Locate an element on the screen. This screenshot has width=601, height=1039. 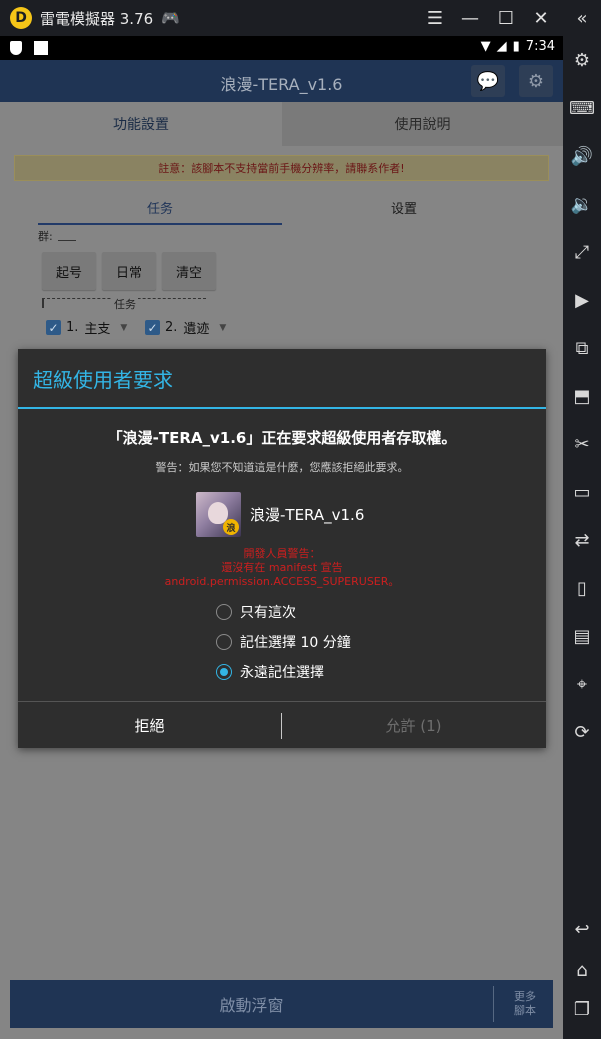
app-icon: 浪 is located at coordinates (218, 514).